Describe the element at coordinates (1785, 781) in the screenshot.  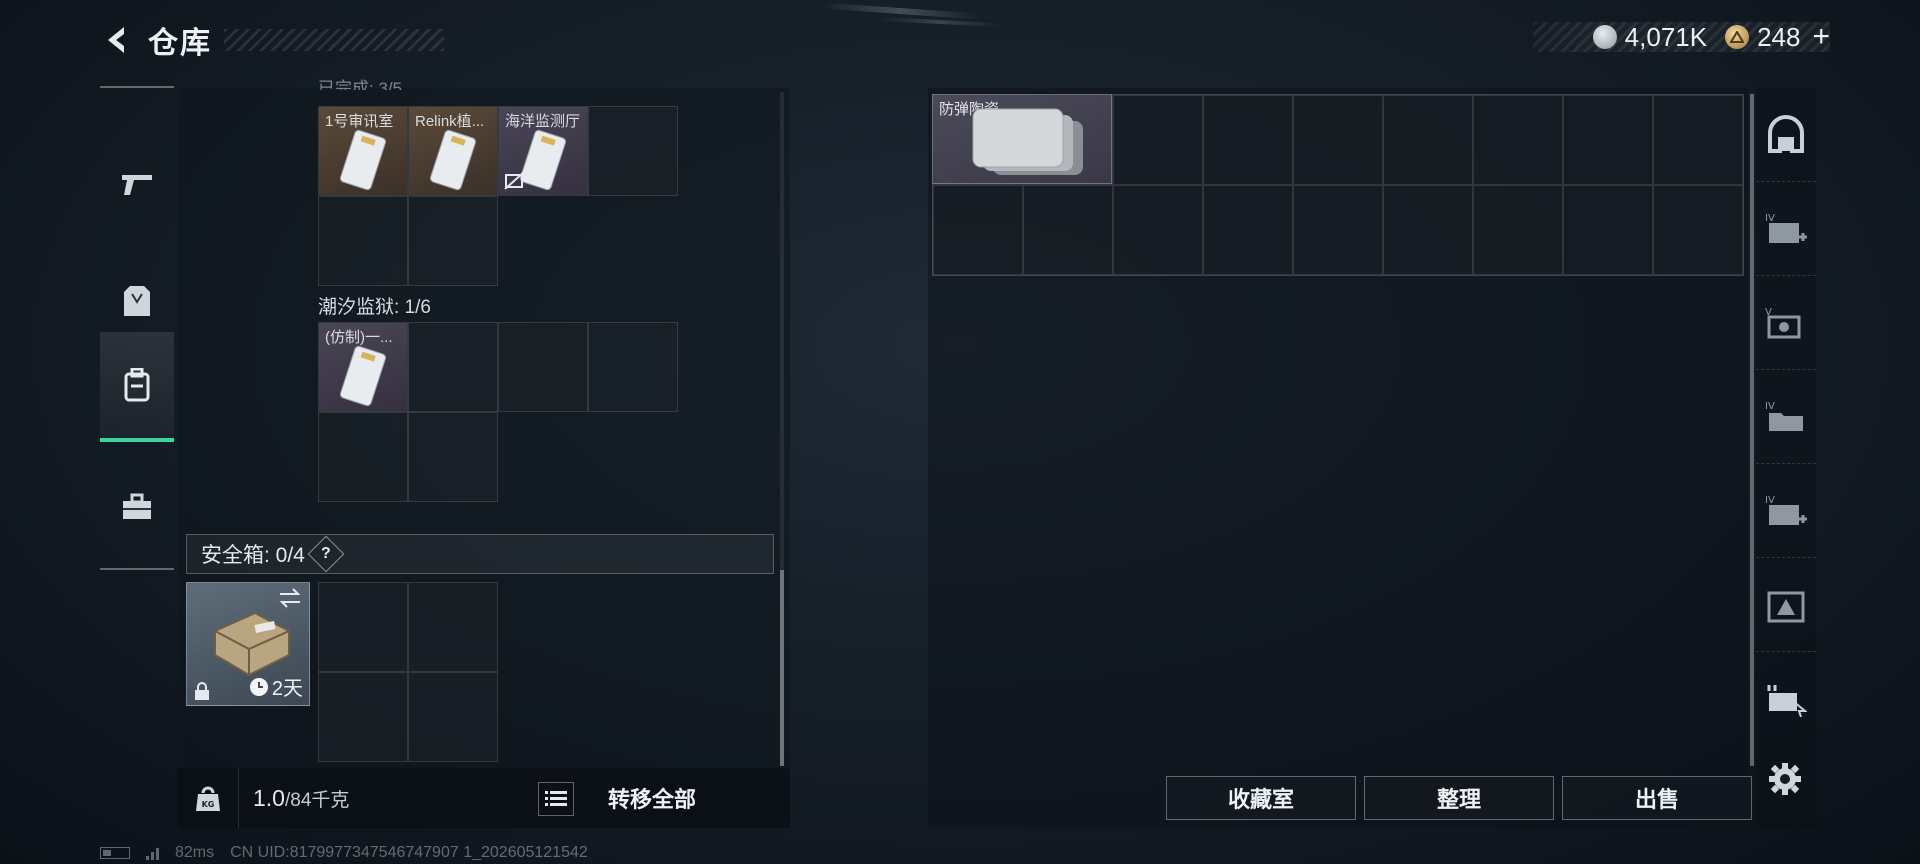
I see `settings-gear-icon` at that location.